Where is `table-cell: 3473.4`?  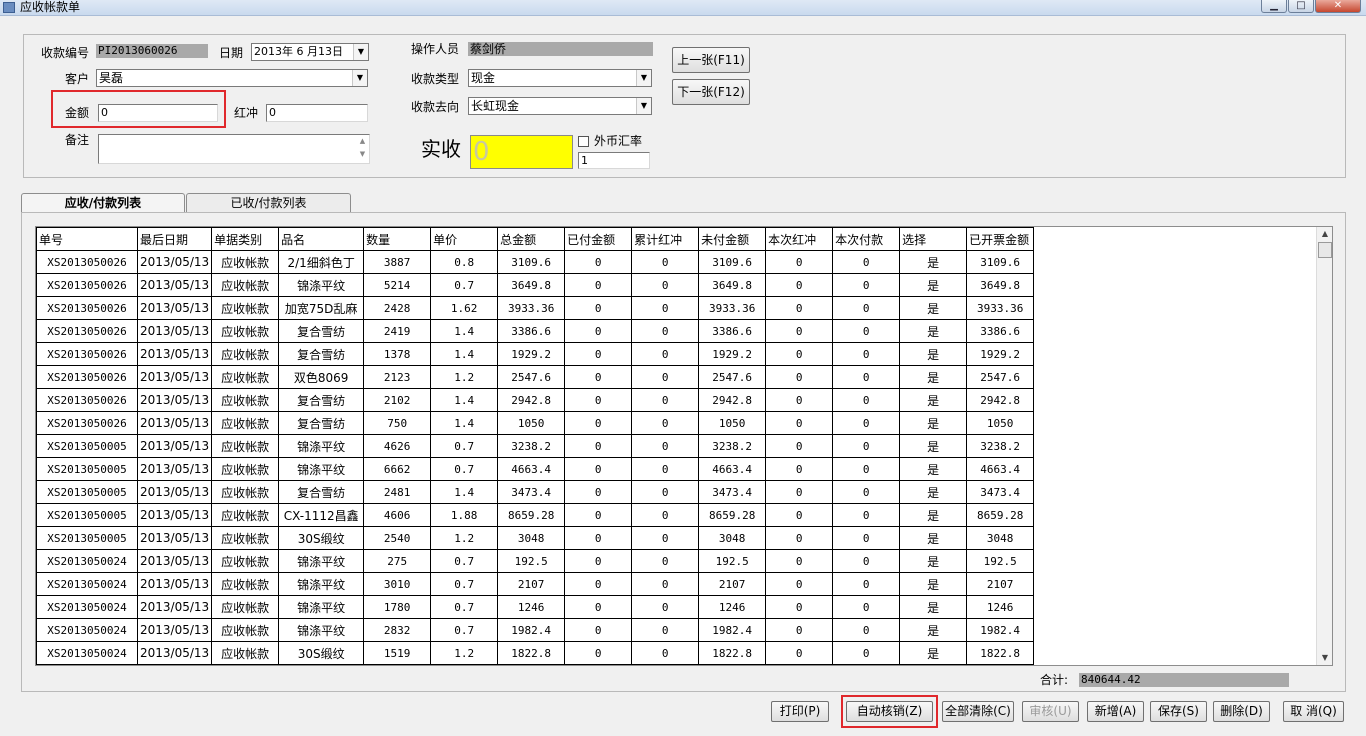
table-cell: 3473.4 is located at coordinates (1000, 492).